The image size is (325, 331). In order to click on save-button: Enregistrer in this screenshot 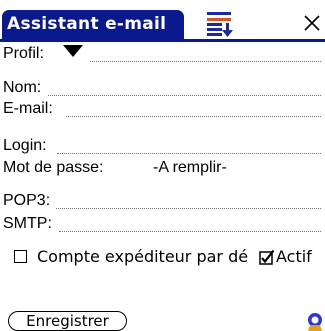, I will do `click(67, 321)`.